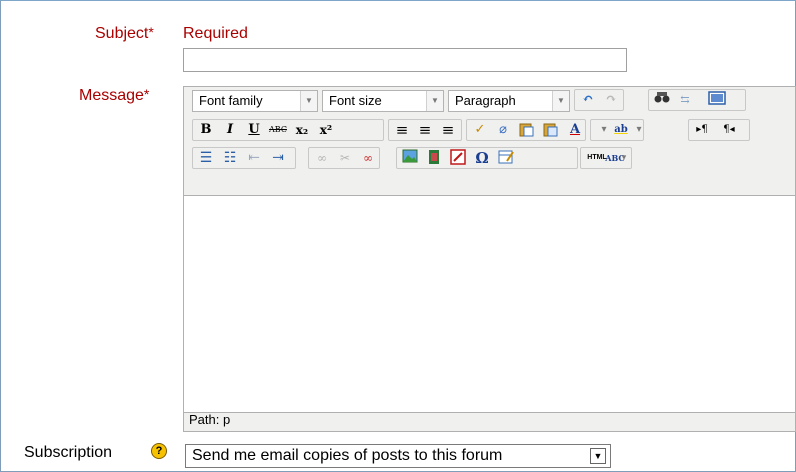 Image resolution: width=796 pixels, height=472 pixels. I want to click on strikethrough-button: ABC, so click(278, 130).